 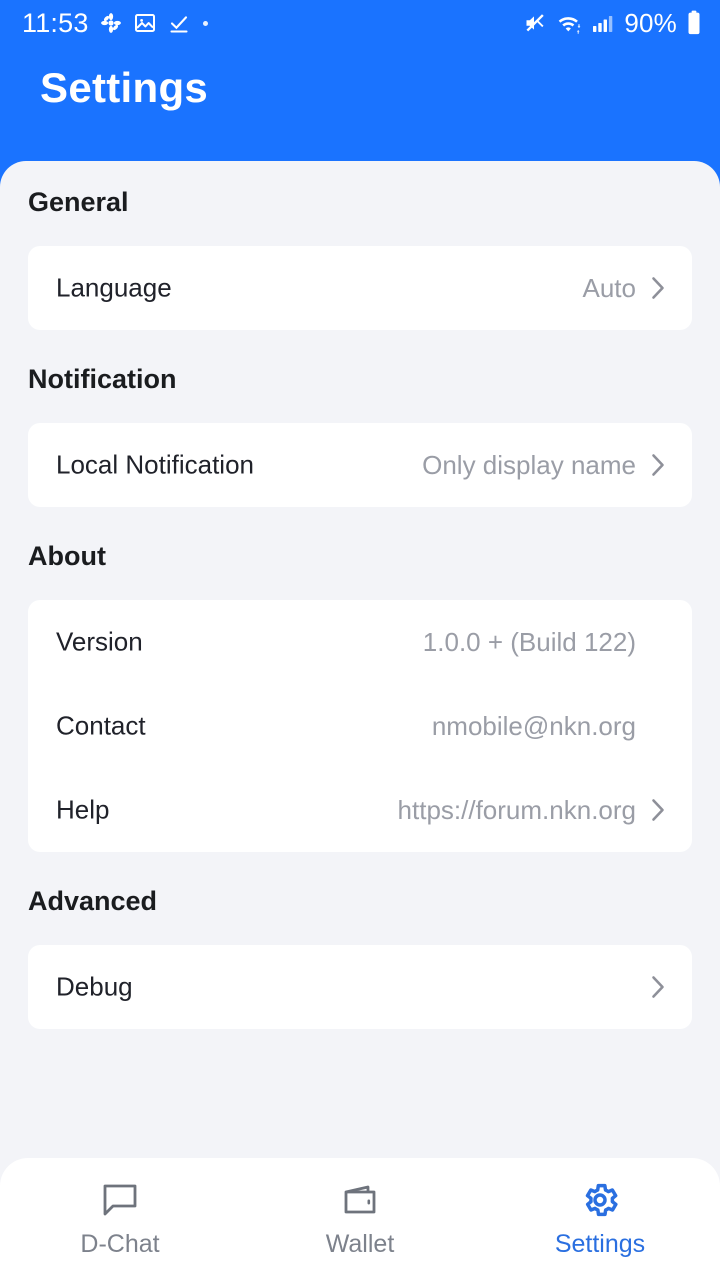 What do you see at coordinates (120, 1200) in the screenshot?
I see `chat-bubble-icon` at bounding box center [120, 1200].